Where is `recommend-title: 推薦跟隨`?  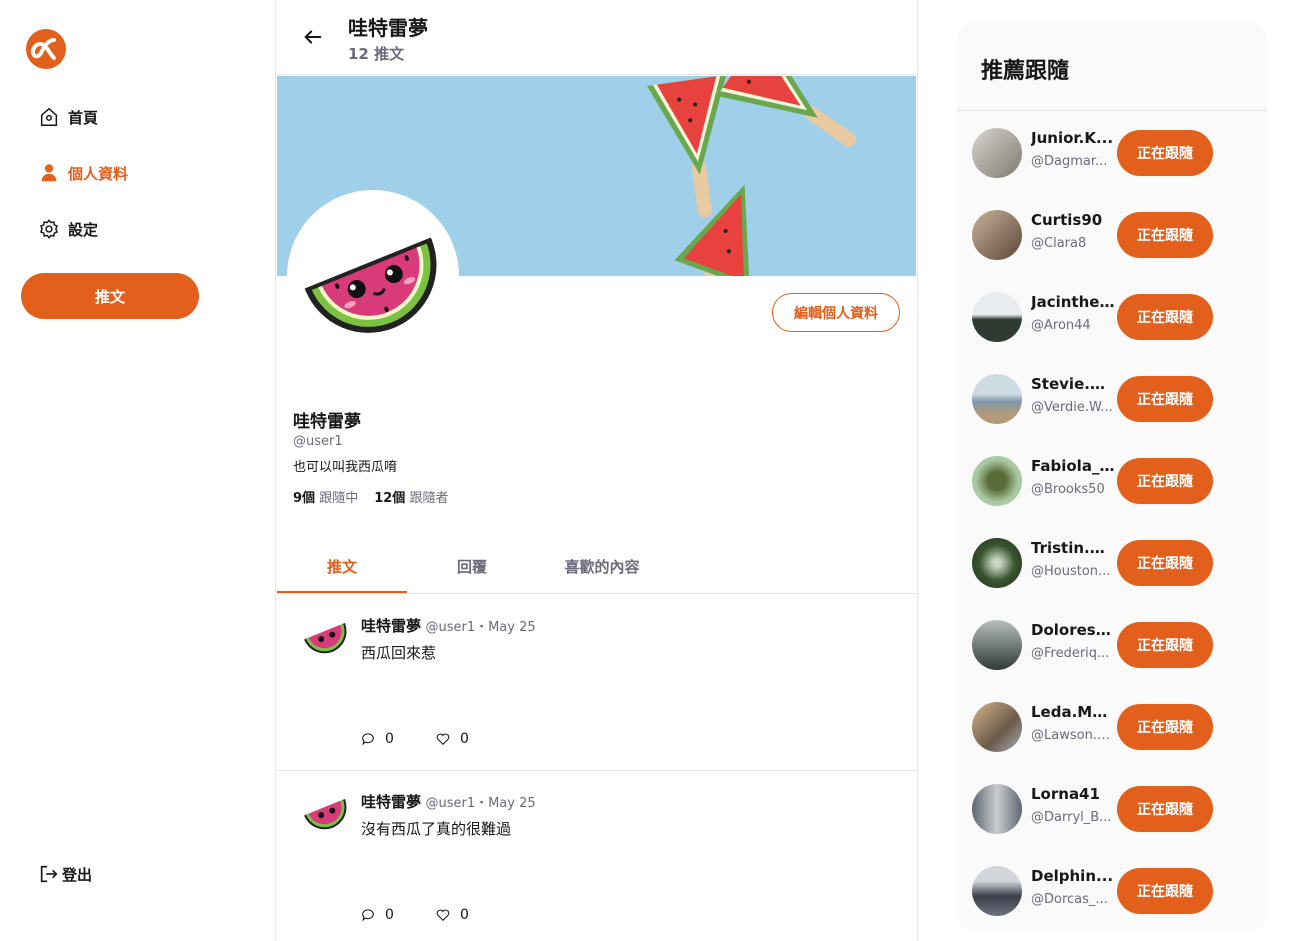
recommend-title: 推薦跟隨 is located at coordinates (1025, 71).